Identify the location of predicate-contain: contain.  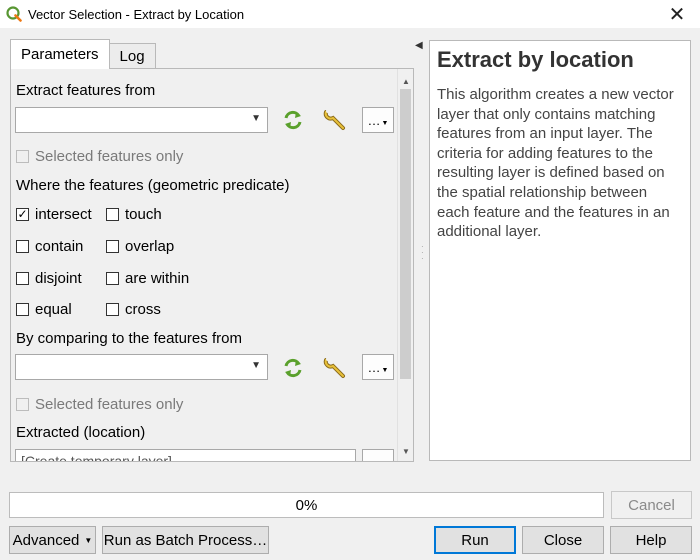
(49, 246).